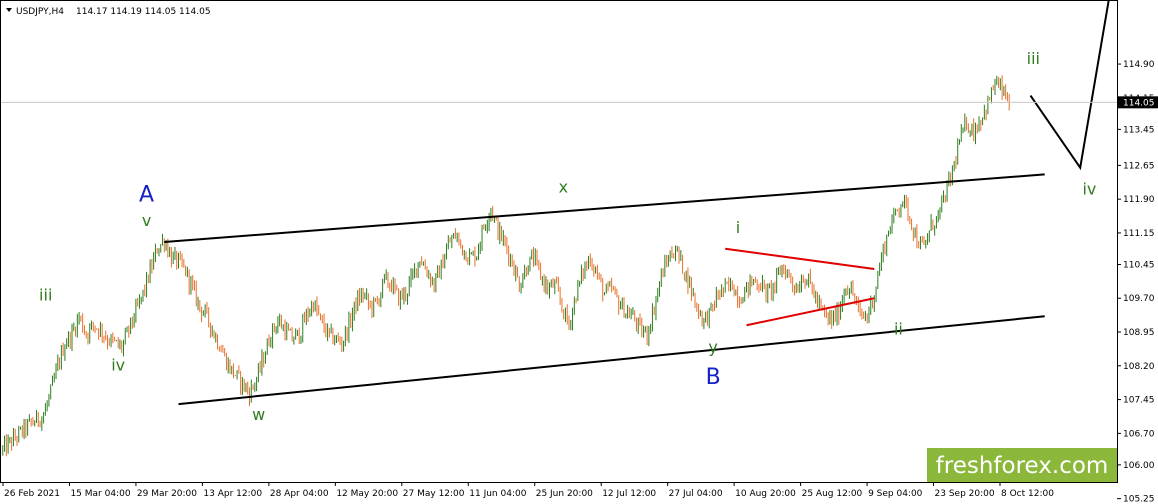 This screenshot has width=1158, height=504. Describe the element at coordinates (738, 227) in the screenshot. I see `wave-label: i` at that location.